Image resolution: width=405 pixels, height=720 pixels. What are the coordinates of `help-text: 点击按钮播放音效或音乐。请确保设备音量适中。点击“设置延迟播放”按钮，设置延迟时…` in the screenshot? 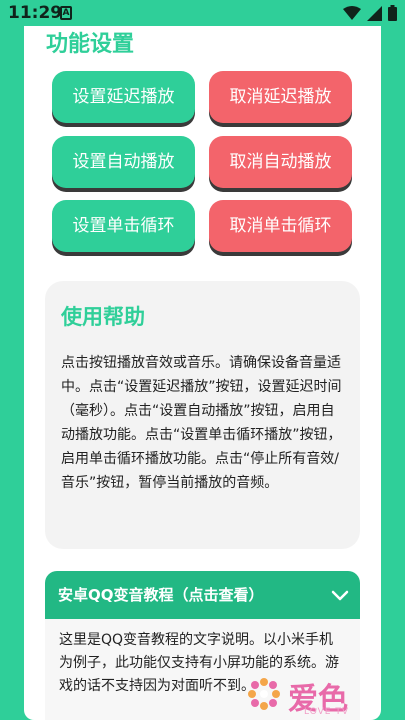 It's located at (201, 423).